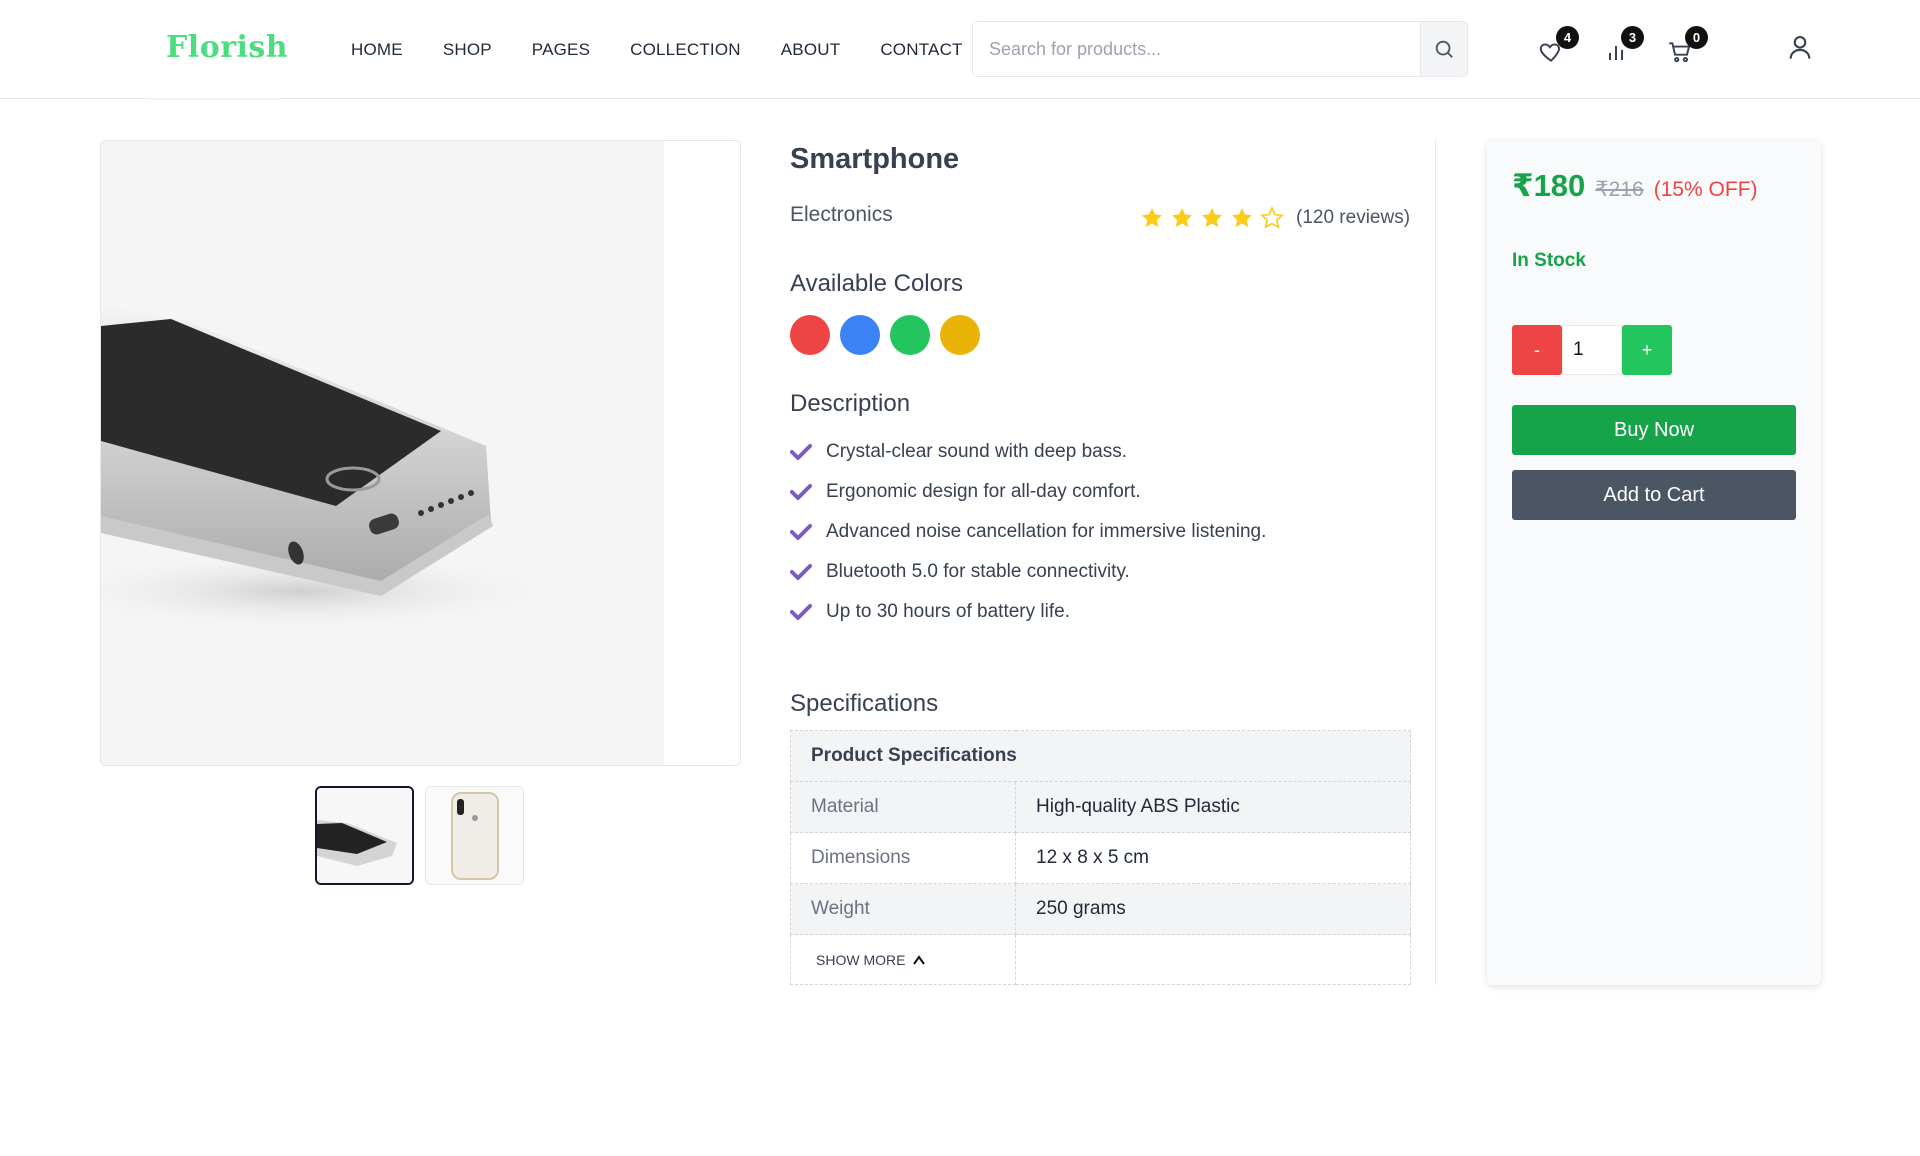 Image resolution: width=1920 pixels, height=1156 pixels. I want to click on list-item: Ergonomic design for all-day comfort., so click(1028, 492).